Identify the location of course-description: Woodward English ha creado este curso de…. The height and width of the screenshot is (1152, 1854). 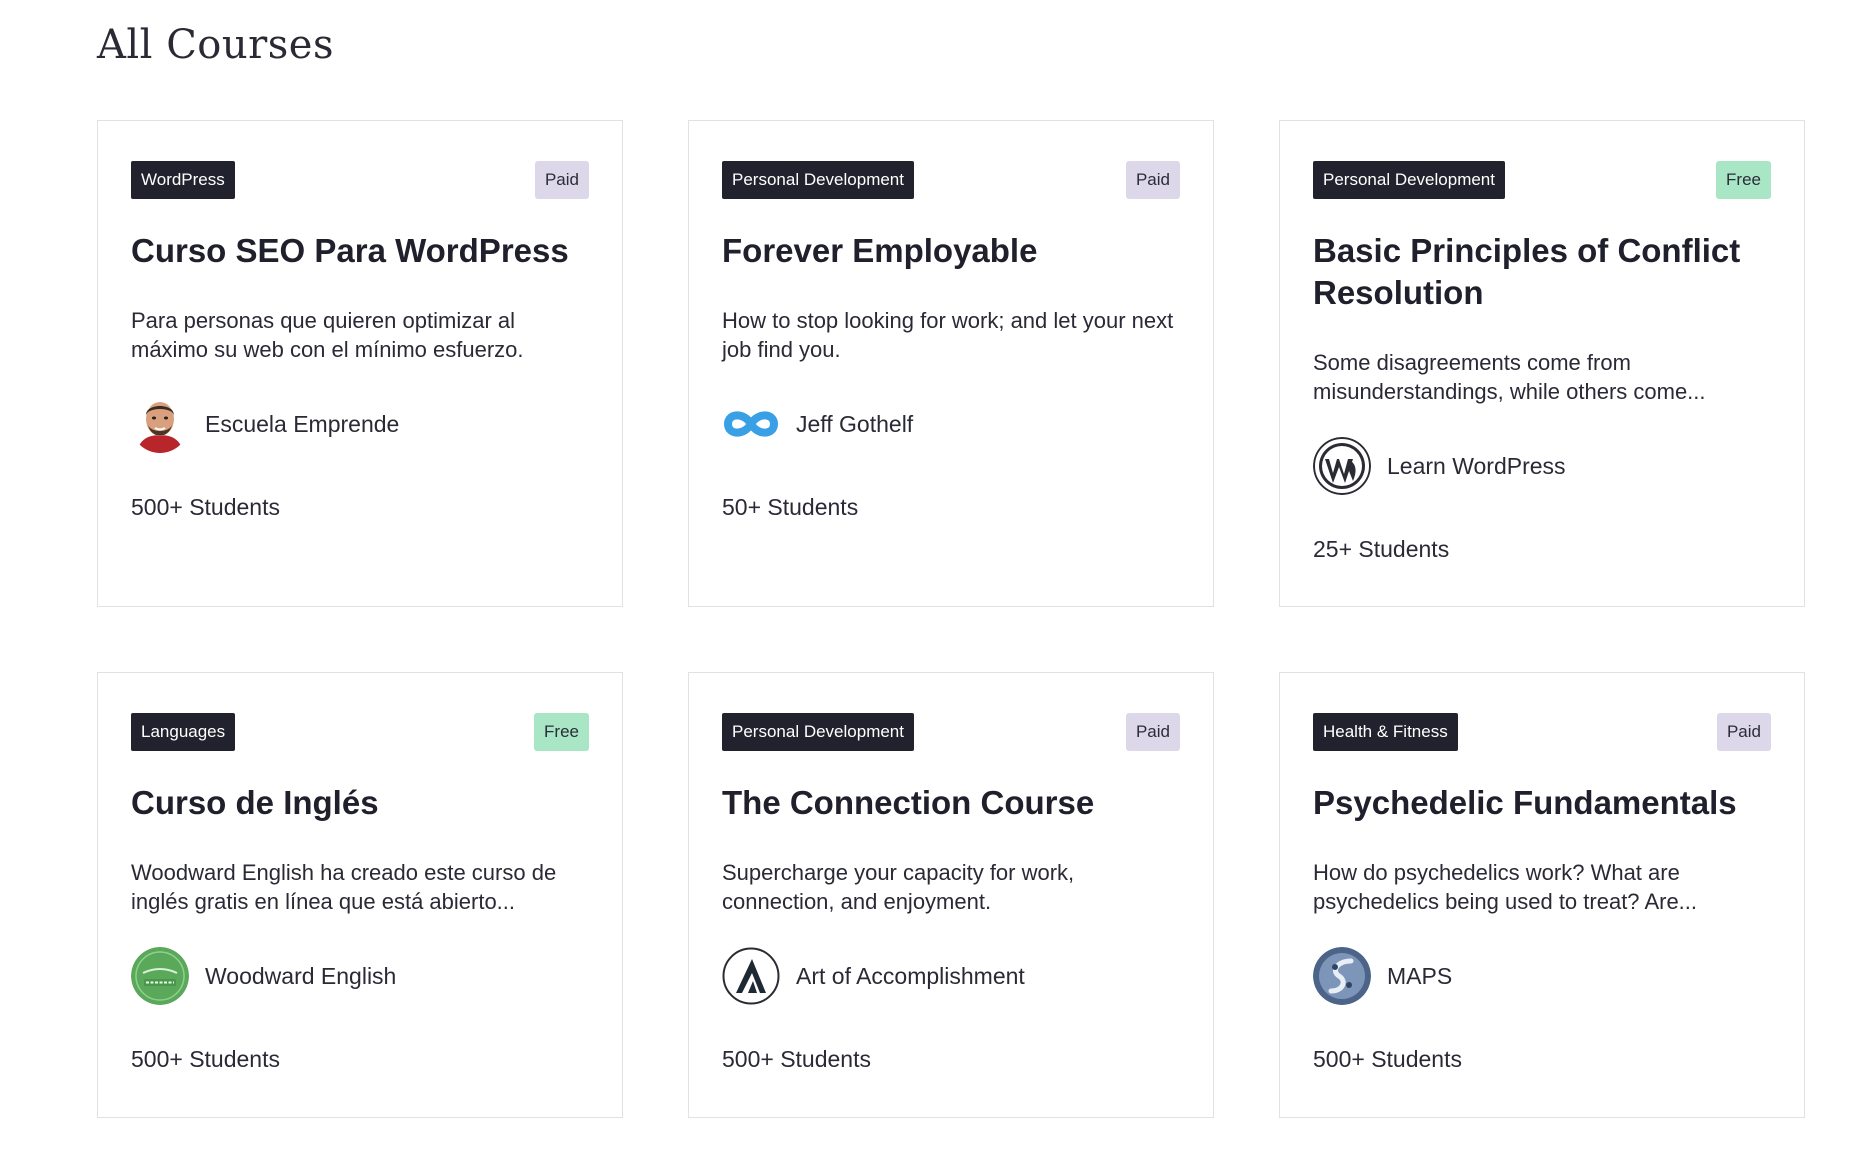
(344, 887).